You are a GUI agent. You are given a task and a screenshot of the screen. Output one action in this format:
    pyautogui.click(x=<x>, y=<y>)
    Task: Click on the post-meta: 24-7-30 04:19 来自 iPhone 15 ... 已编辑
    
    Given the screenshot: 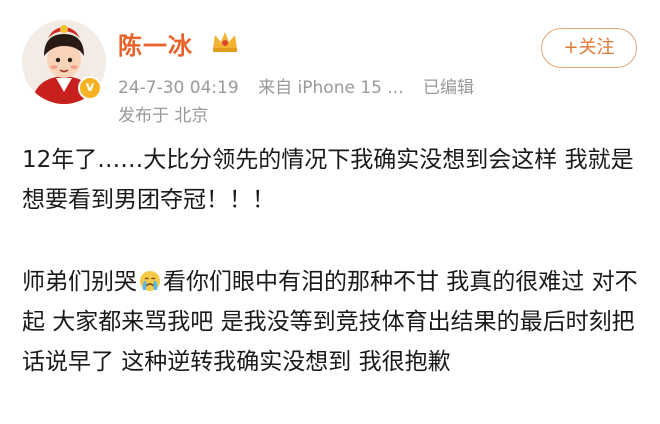 What is the action you would take?
    pyautogui.click(x=303, y=85)
    